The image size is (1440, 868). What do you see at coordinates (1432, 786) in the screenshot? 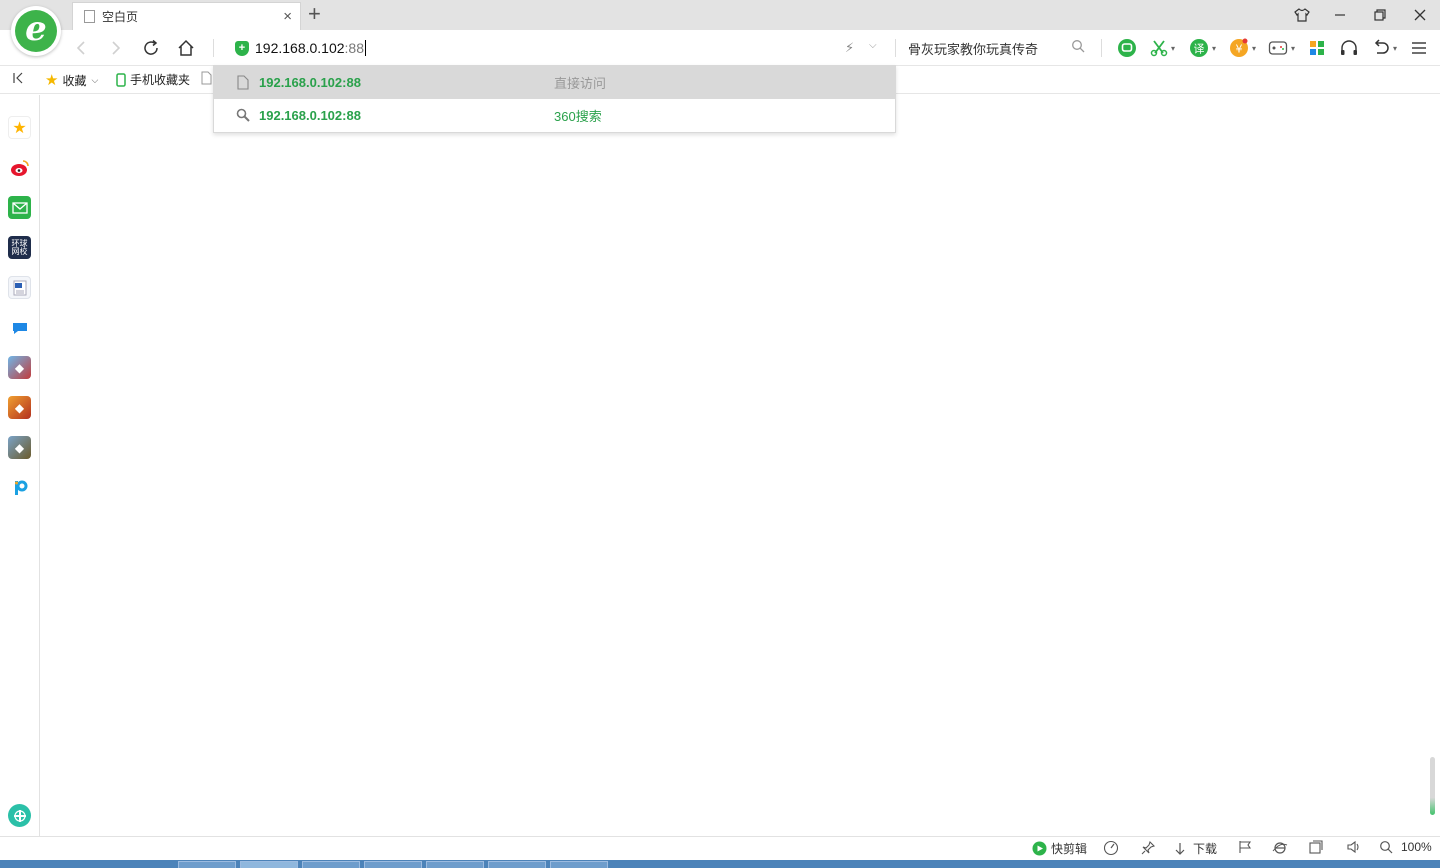
I see `scroll-indicator` at bounding box center [1432, 786].